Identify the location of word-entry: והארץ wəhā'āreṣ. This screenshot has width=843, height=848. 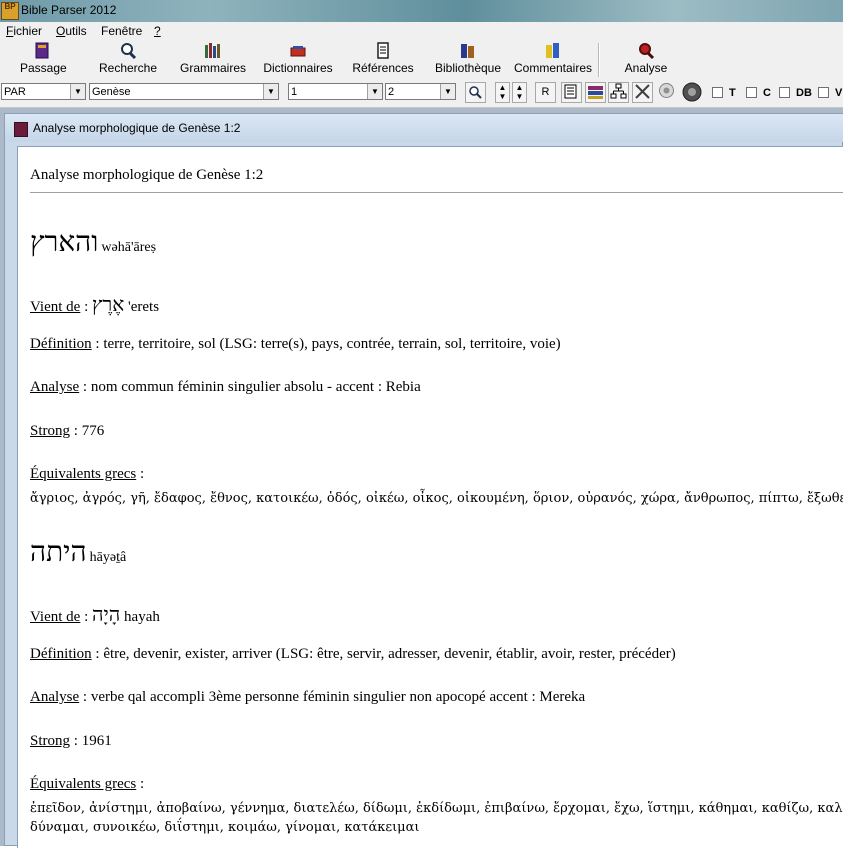
(93, 242).